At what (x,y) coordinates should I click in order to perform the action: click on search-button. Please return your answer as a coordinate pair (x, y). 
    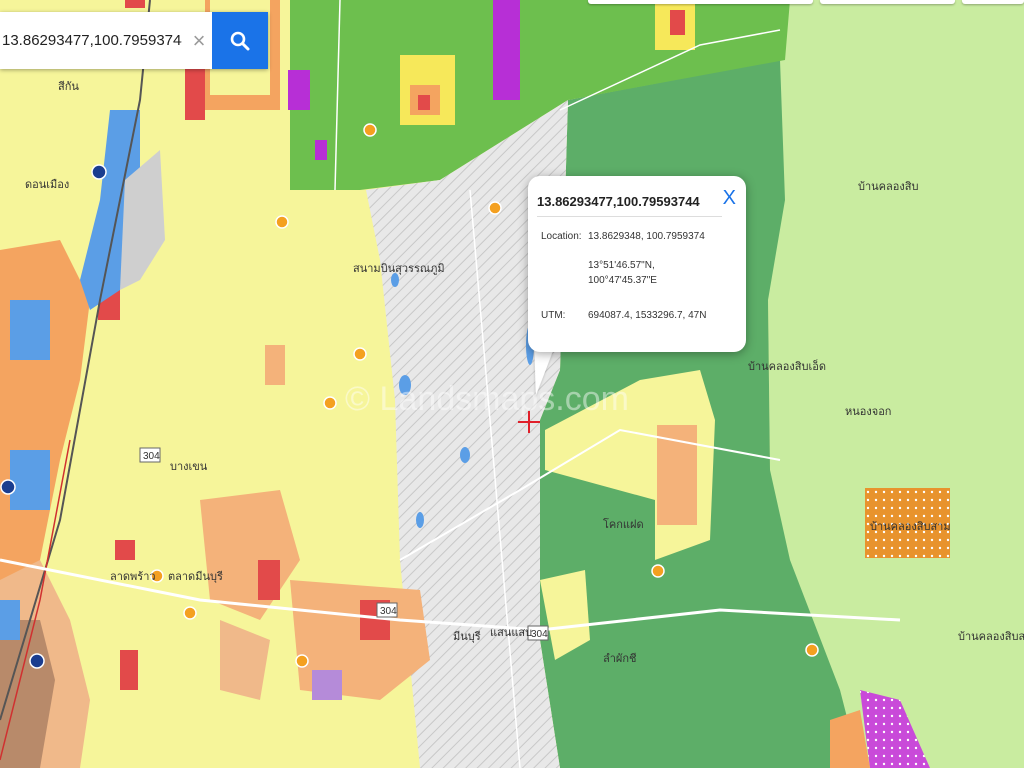
    Looking at the image, I should click on (240, 40).